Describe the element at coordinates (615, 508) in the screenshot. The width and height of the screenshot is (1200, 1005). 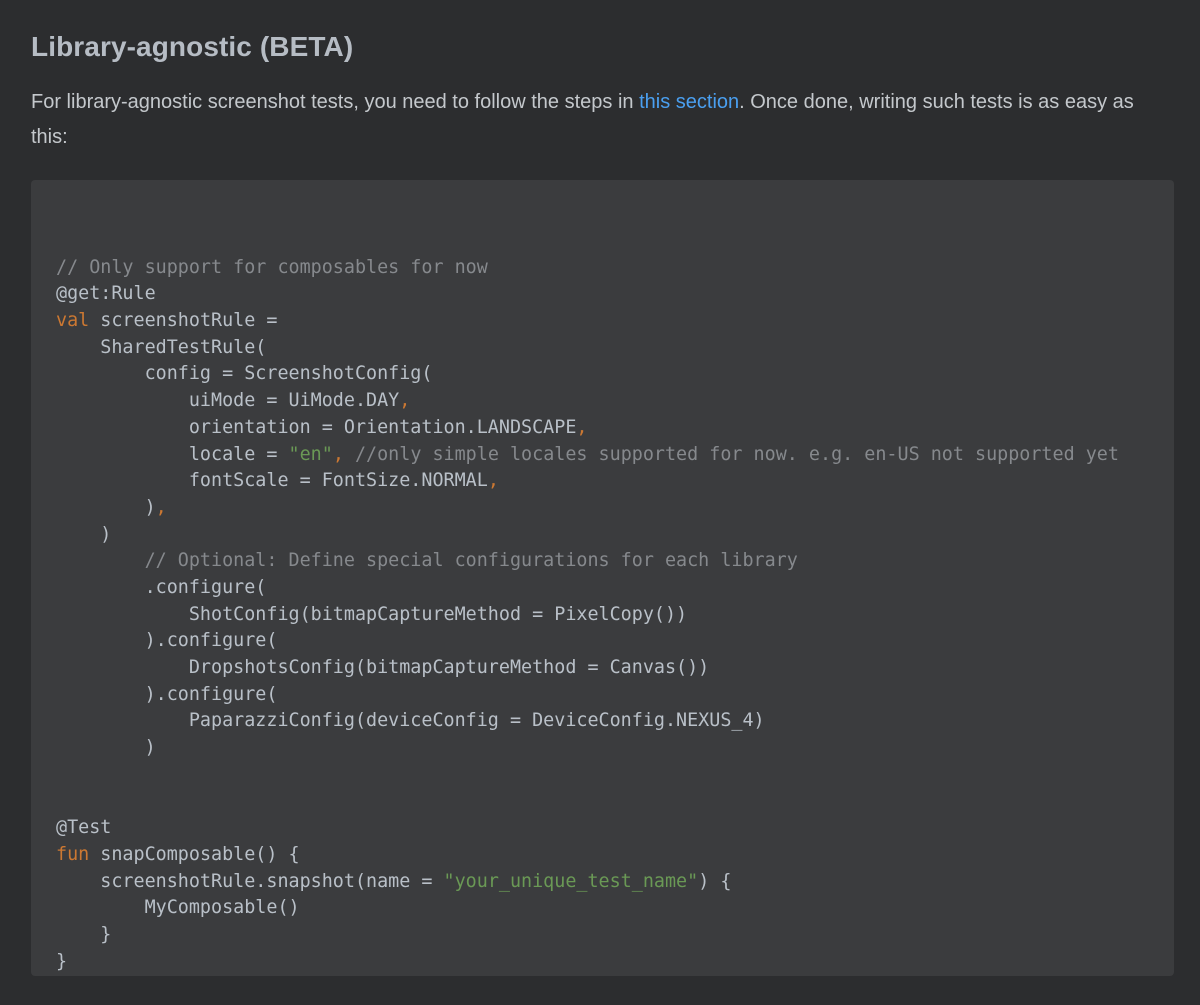
I see `code-line: ),` at that location.